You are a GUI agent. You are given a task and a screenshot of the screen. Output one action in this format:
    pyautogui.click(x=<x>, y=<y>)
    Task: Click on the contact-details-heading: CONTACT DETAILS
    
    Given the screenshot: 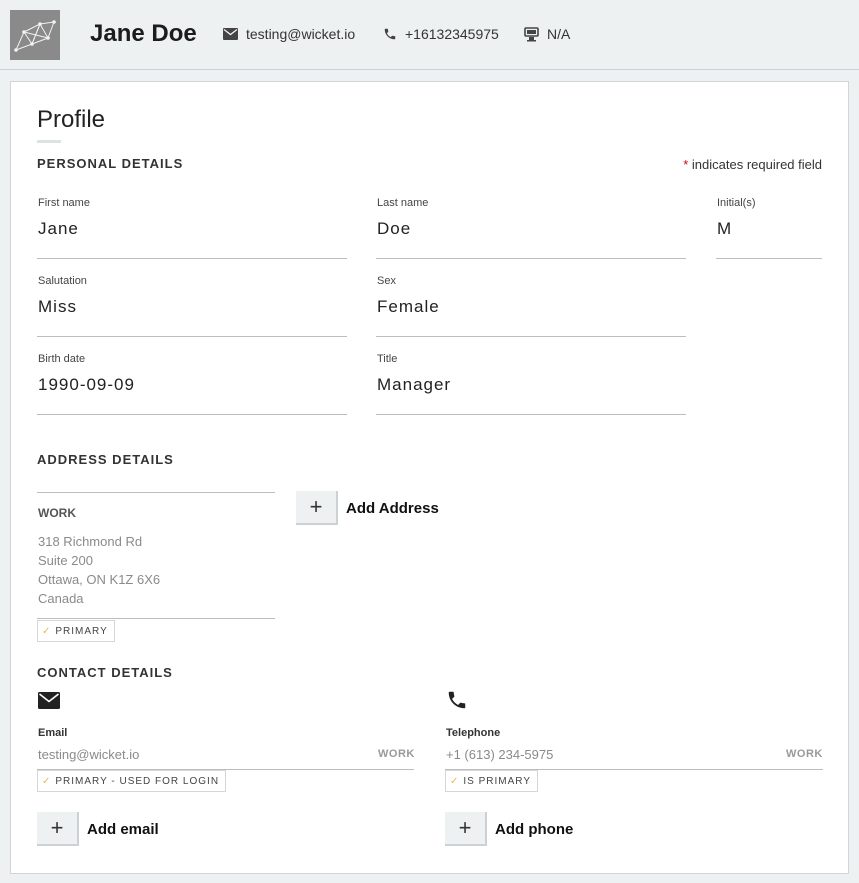 What is the action you would take?
    pyautogui.click(x=105, y=672)
    